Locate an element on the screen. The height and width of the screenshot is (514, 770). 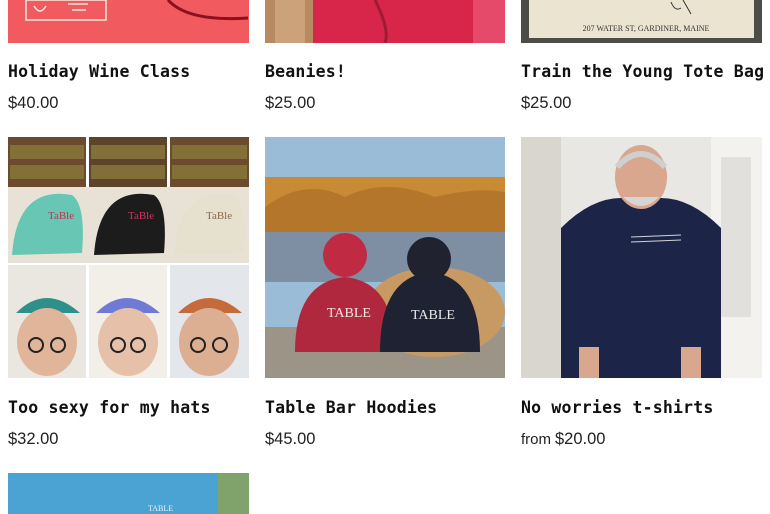
price-prefix: from is located at coordinates (536, 439).